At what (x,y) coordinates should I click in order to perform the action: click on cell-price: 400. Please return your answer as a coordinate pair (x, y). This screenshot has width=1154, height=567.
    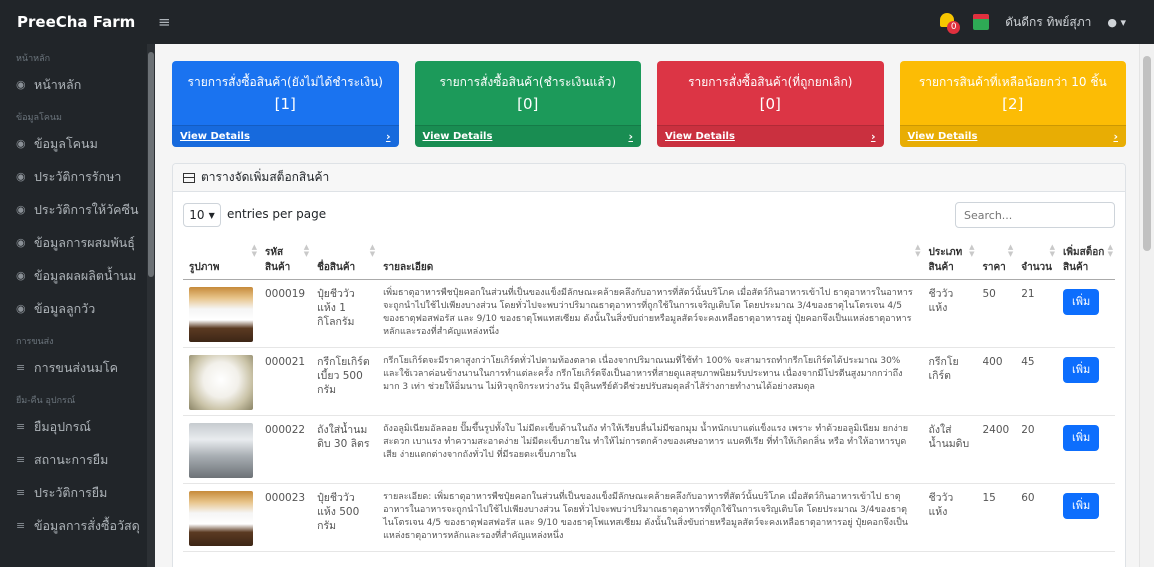
    Looking at the image, I should click on (996, 381).